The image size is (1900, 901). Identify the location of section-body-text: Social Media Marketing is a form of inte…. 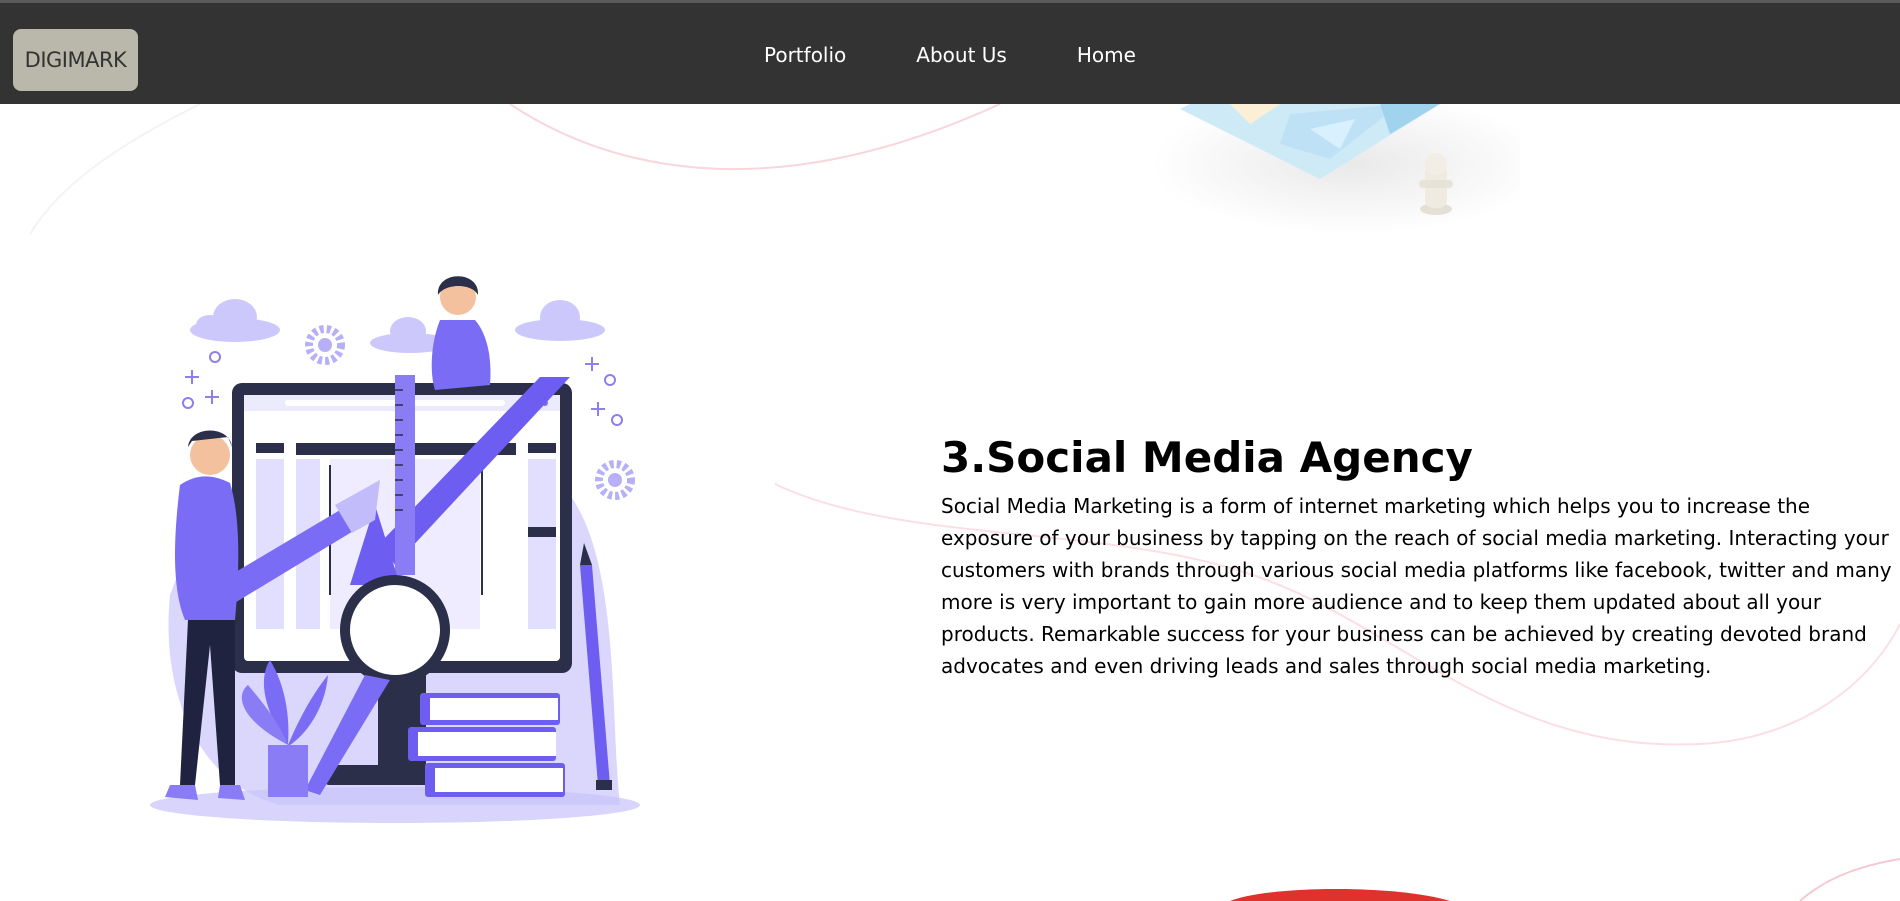
(1416, 586).